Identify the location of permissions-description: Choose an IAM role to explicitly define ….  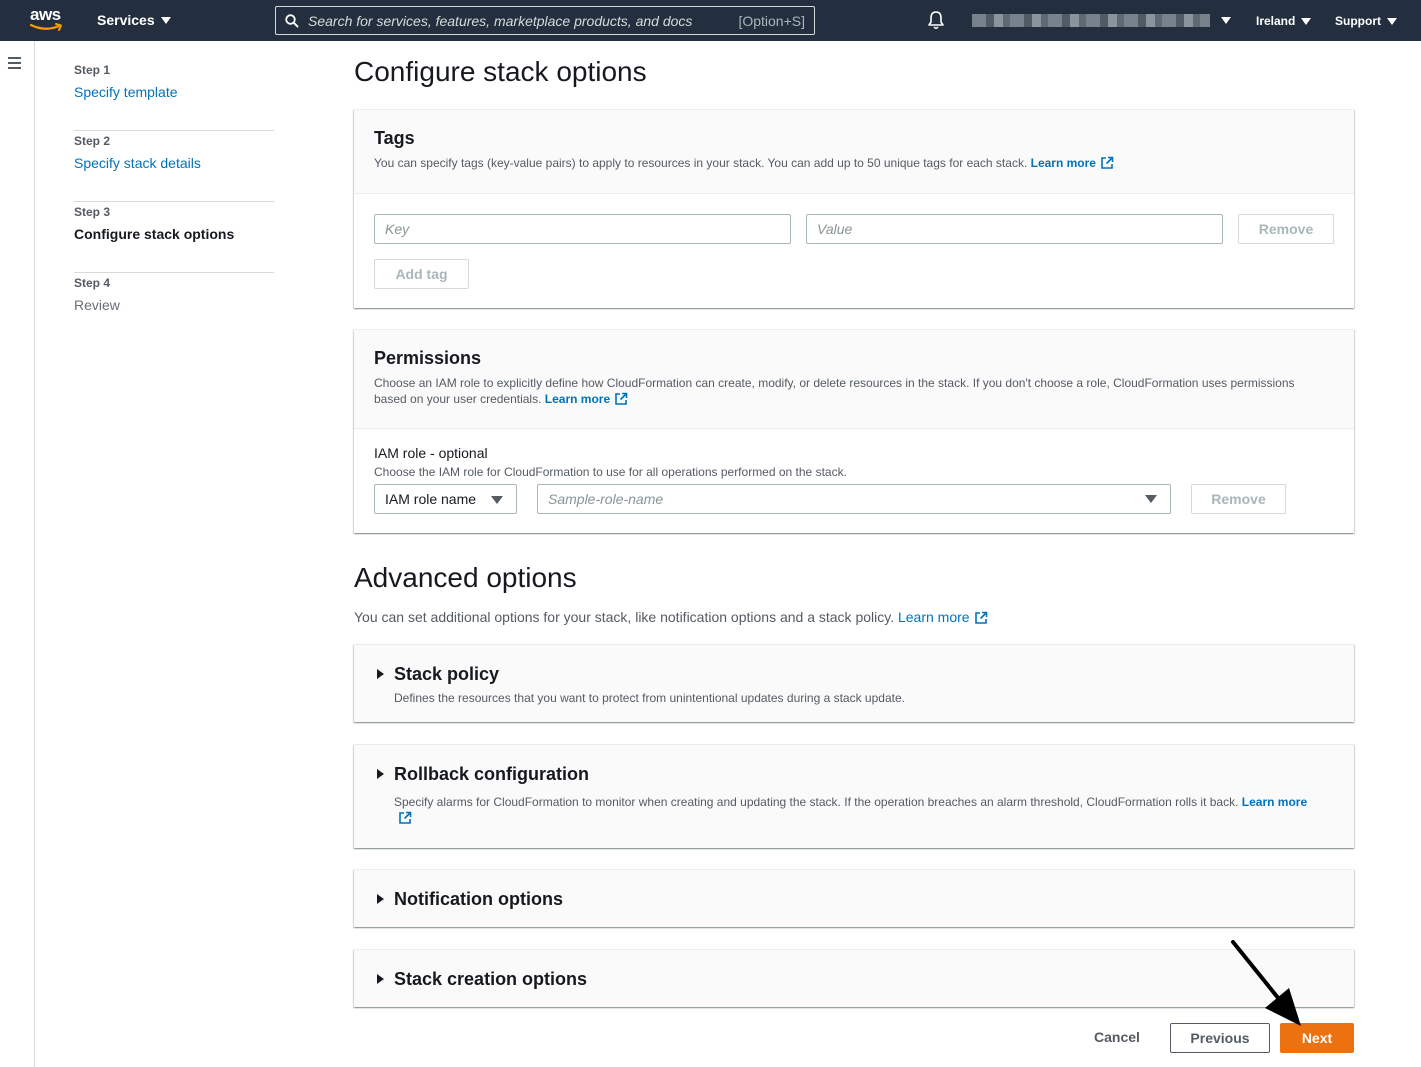
(849, 391).